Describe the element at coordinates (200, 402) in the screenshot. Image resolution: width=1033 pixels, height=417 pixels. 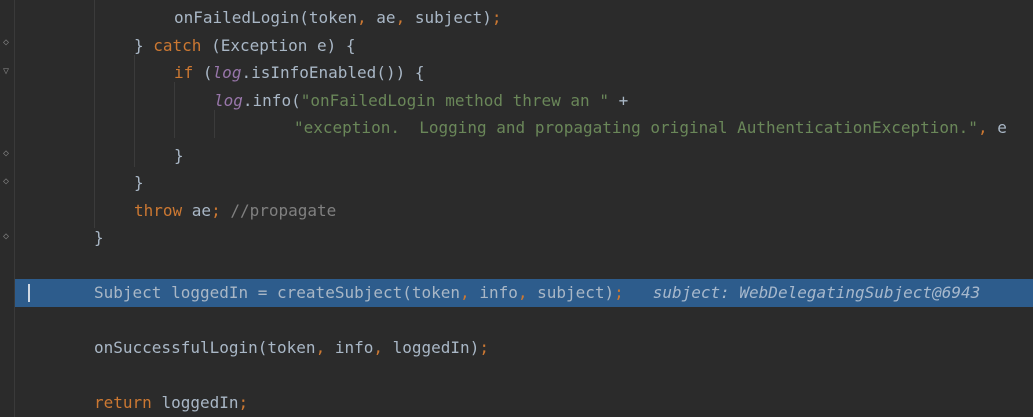
I see `code-token: loggedIn` at that location.